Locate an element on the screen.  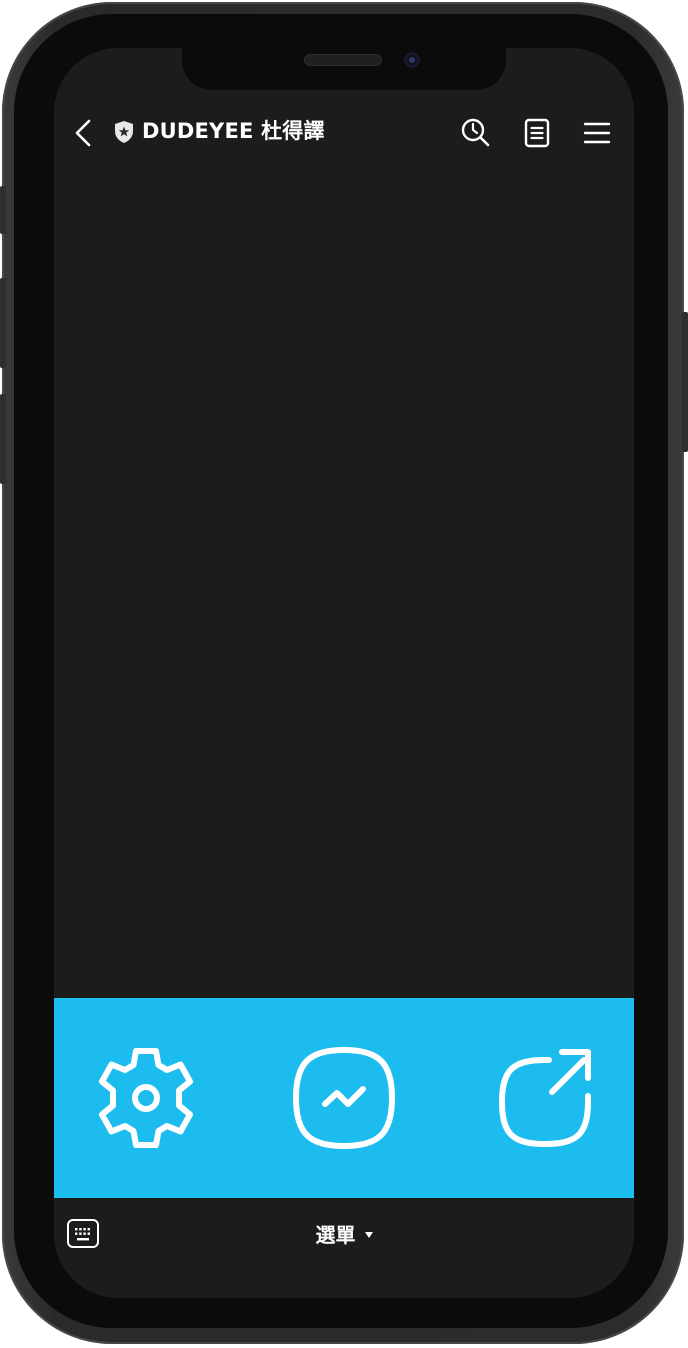
power-button is located at coordinates (685, 382).